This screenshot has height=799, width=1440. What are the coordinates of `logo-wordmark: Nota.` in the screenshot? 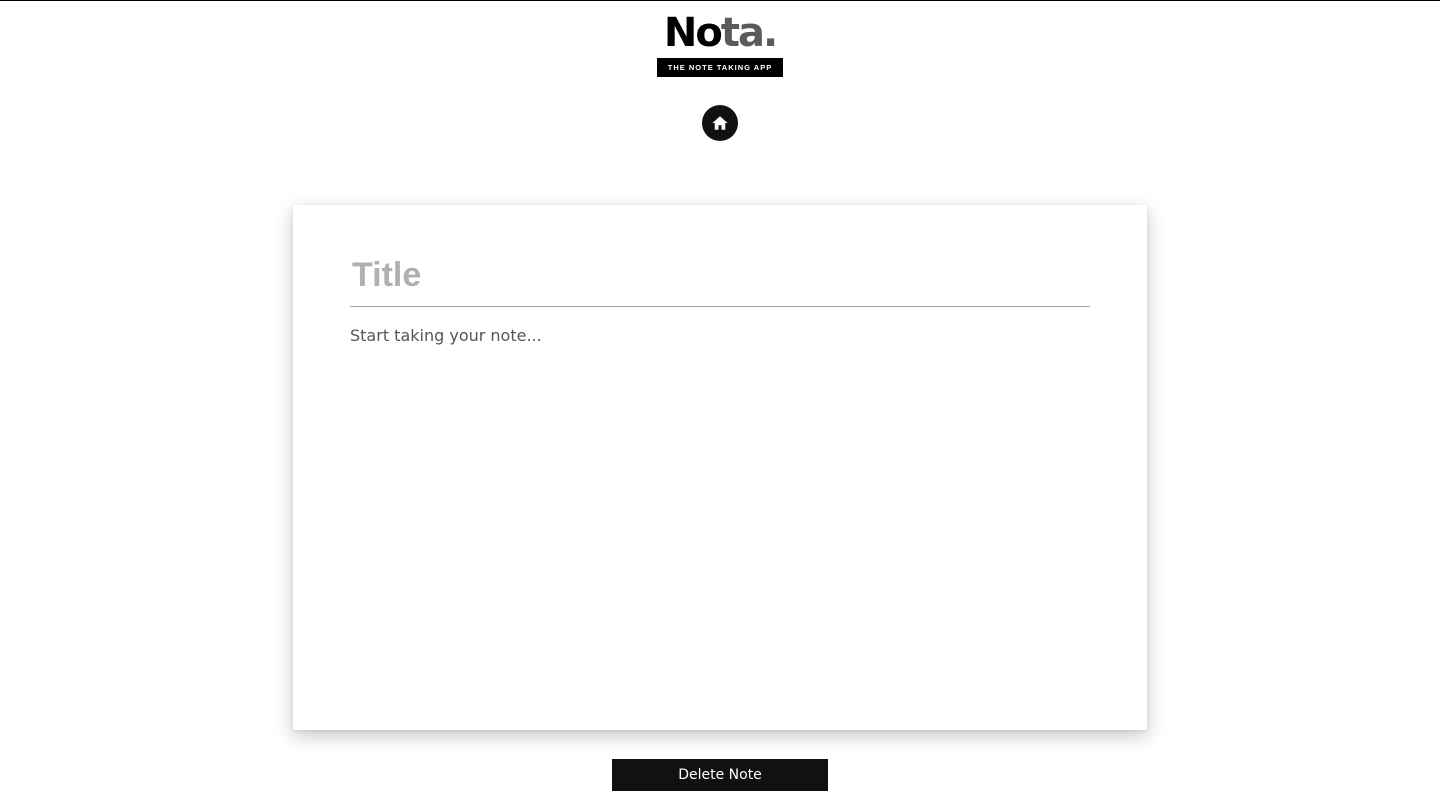 It's located at (720, 33).